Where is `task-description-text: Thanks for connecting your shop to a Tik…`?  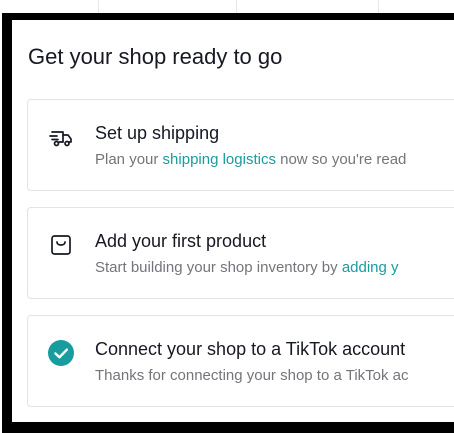
task-description-text: Thanks for connecting your shop to a Tik… is located at coordinates (252, 375).